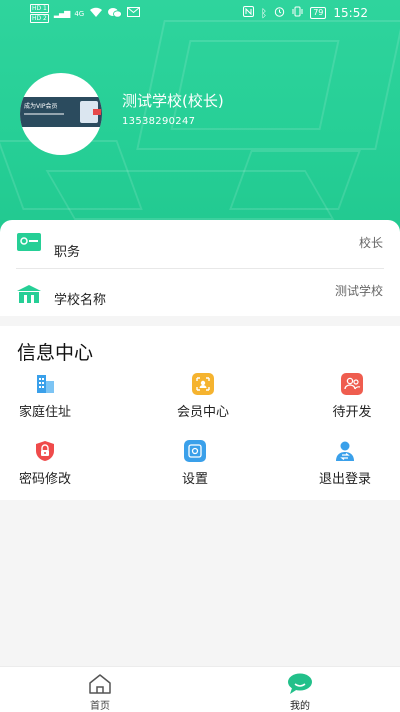 The height and width of the screenshot is (712, 400). Describe the element at coordinates (45, 451) in the screenshot. I see `lock-shield-icon` at that location.